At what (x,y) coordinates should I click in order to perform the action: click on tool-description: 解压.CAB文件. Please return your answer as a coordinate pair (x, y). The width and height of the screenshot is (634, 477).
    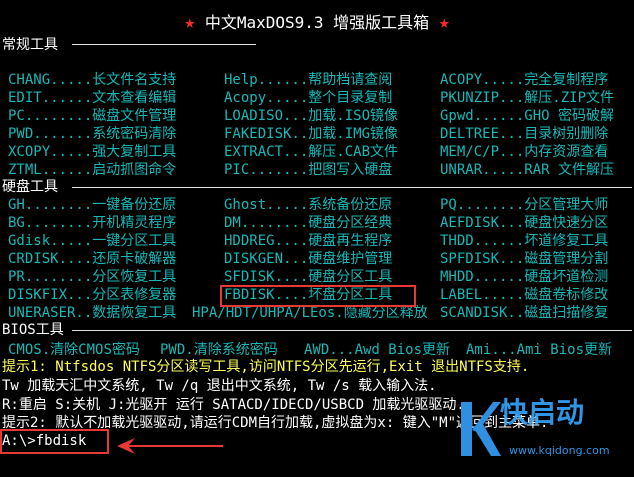
    Looking at the image, I should click on (353, 152).